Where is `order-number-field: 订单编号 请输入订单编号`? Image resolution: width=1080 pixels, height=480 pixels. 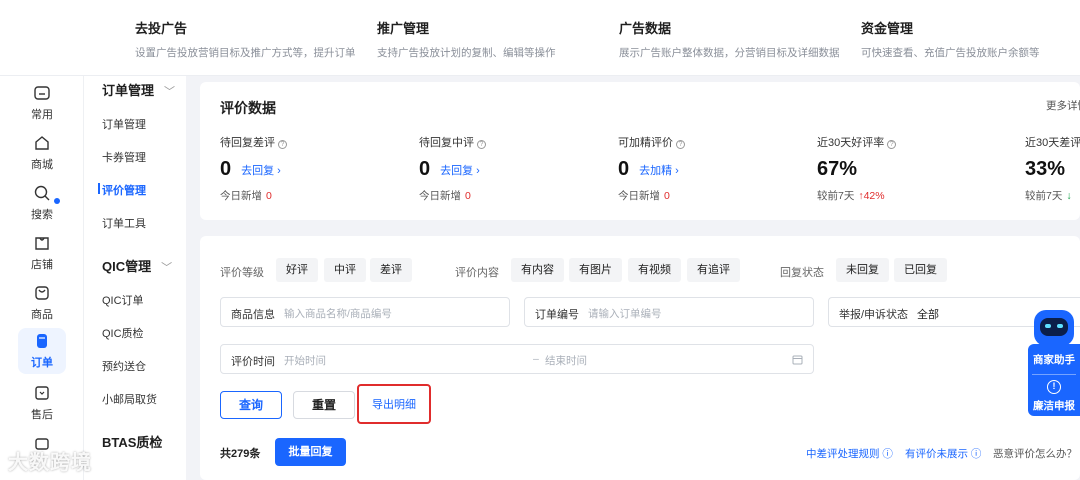
order-number-field: 订单编号 请输入订单编号 is located at coordinates (669, 312).